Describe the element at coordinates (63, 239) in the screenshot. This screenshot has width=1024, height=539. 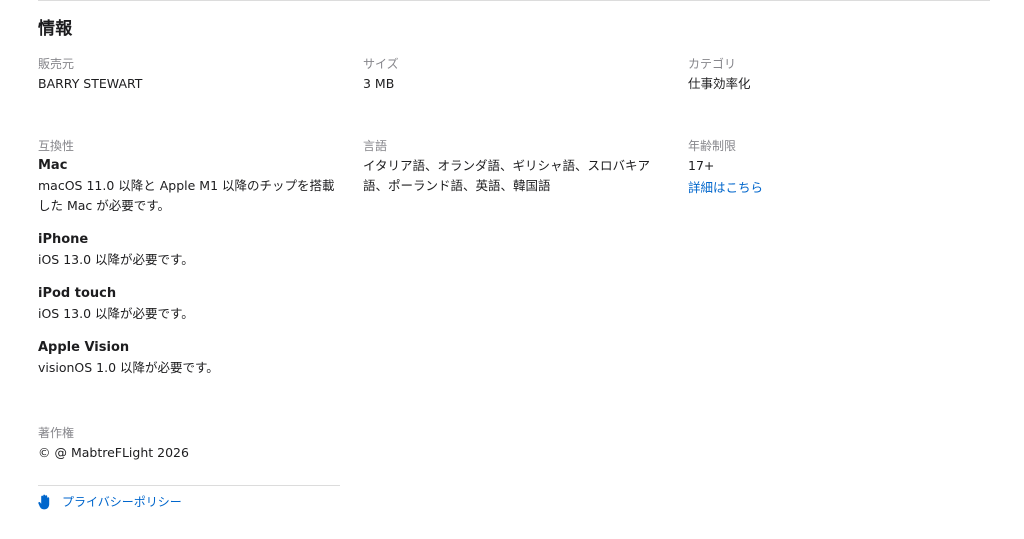
I see `device-name: iPhone` at that location.